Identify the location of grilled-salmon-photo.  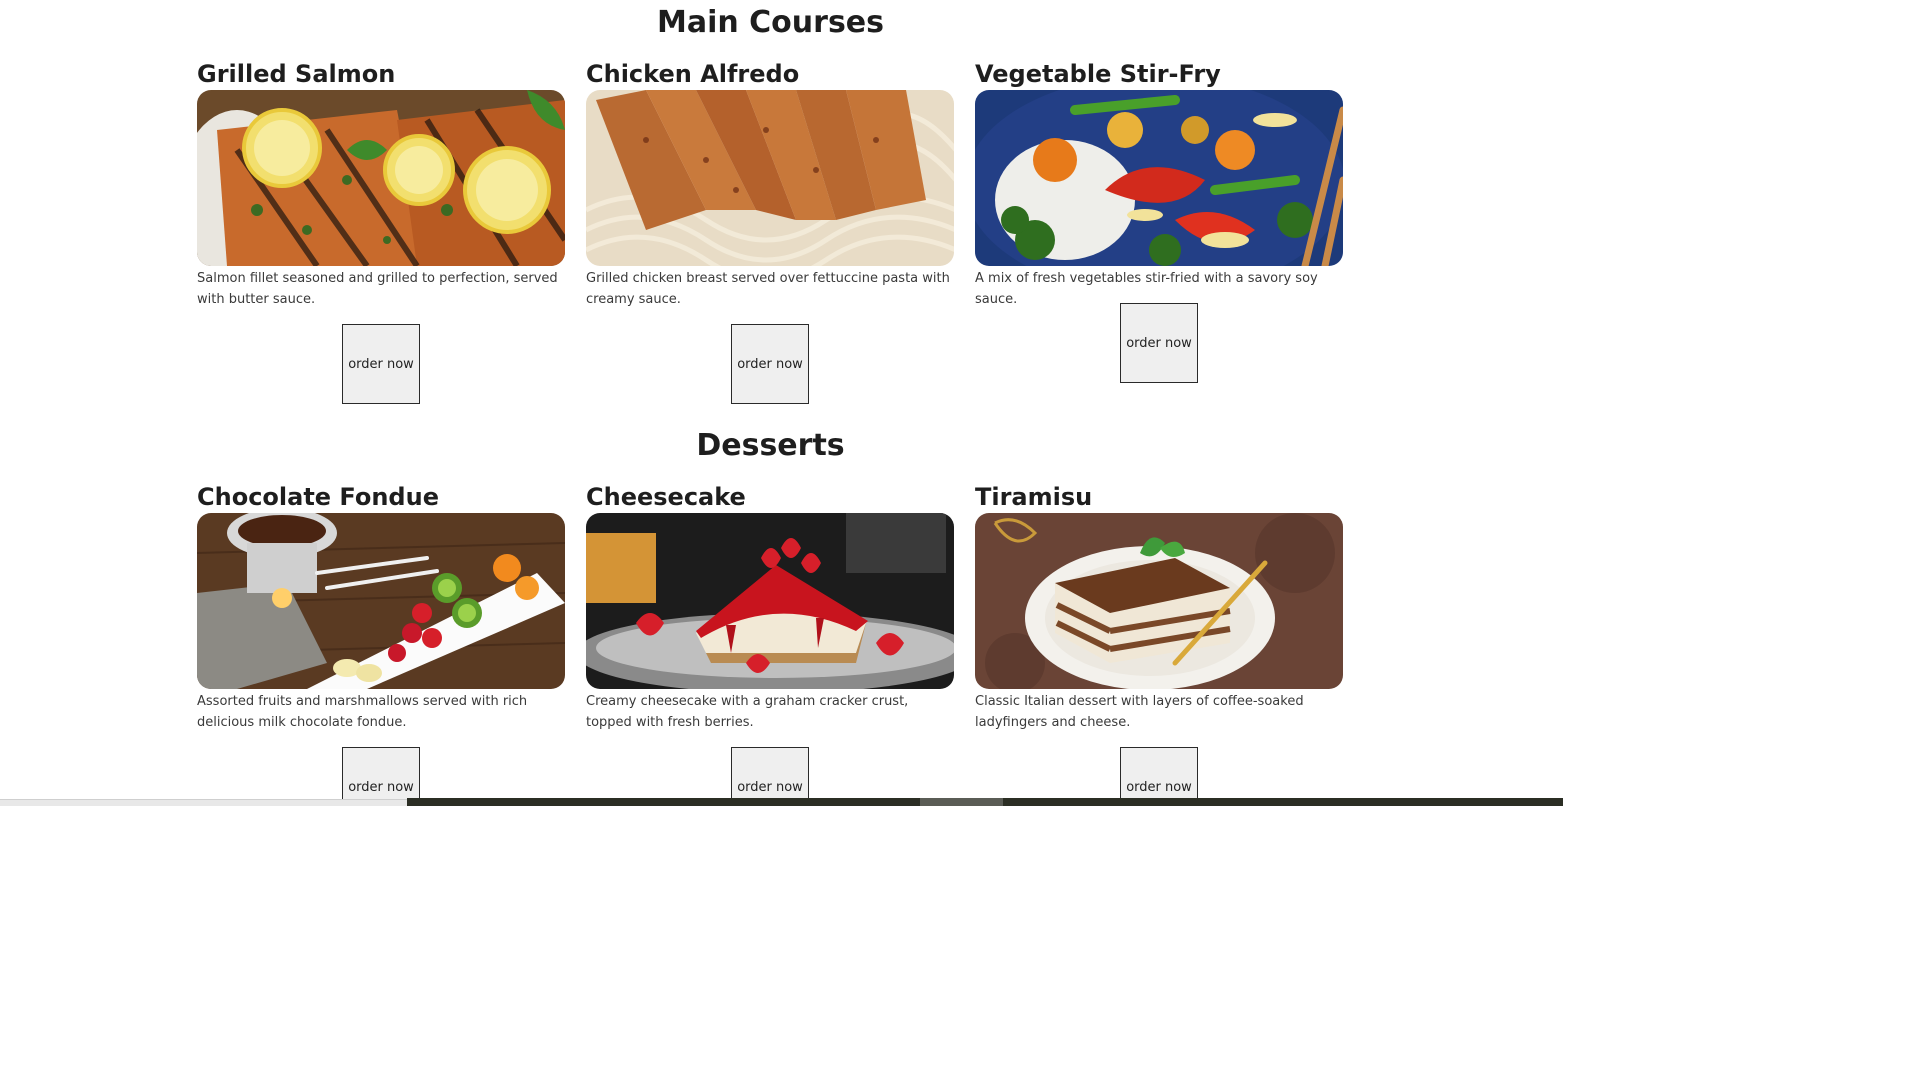
(381, 178).